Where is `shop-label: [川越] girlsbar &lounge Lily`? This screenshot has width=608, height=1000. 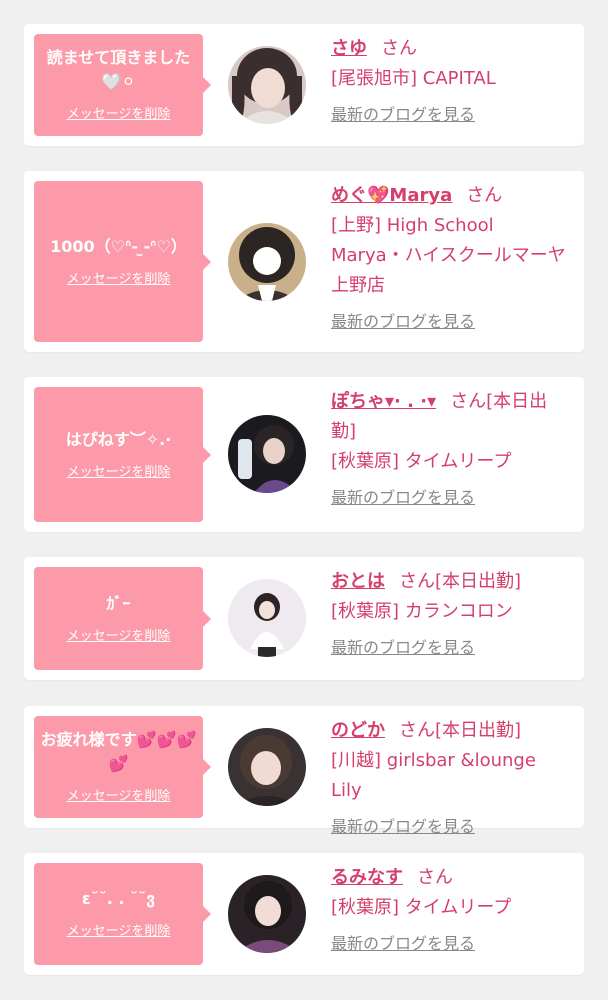
shop-label: [川越] girlsbar &lounge Lily is located at coordinates (433, 775).